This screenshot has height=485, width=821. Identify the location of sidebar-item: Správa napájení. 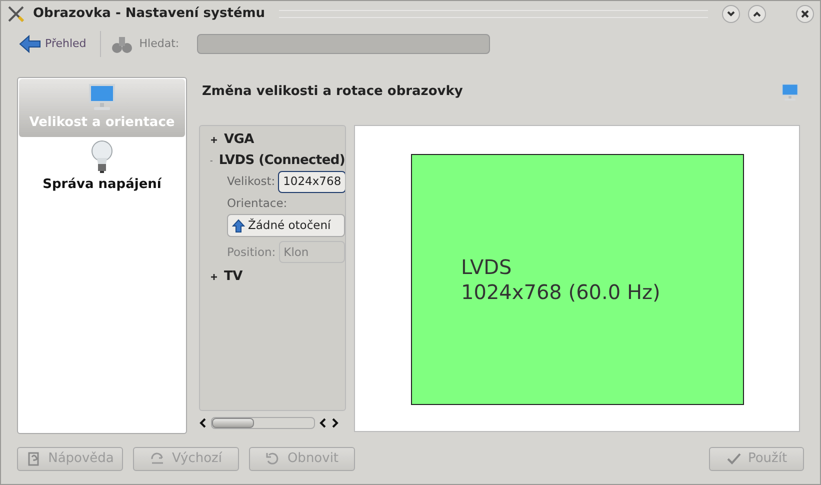
(102, 167).